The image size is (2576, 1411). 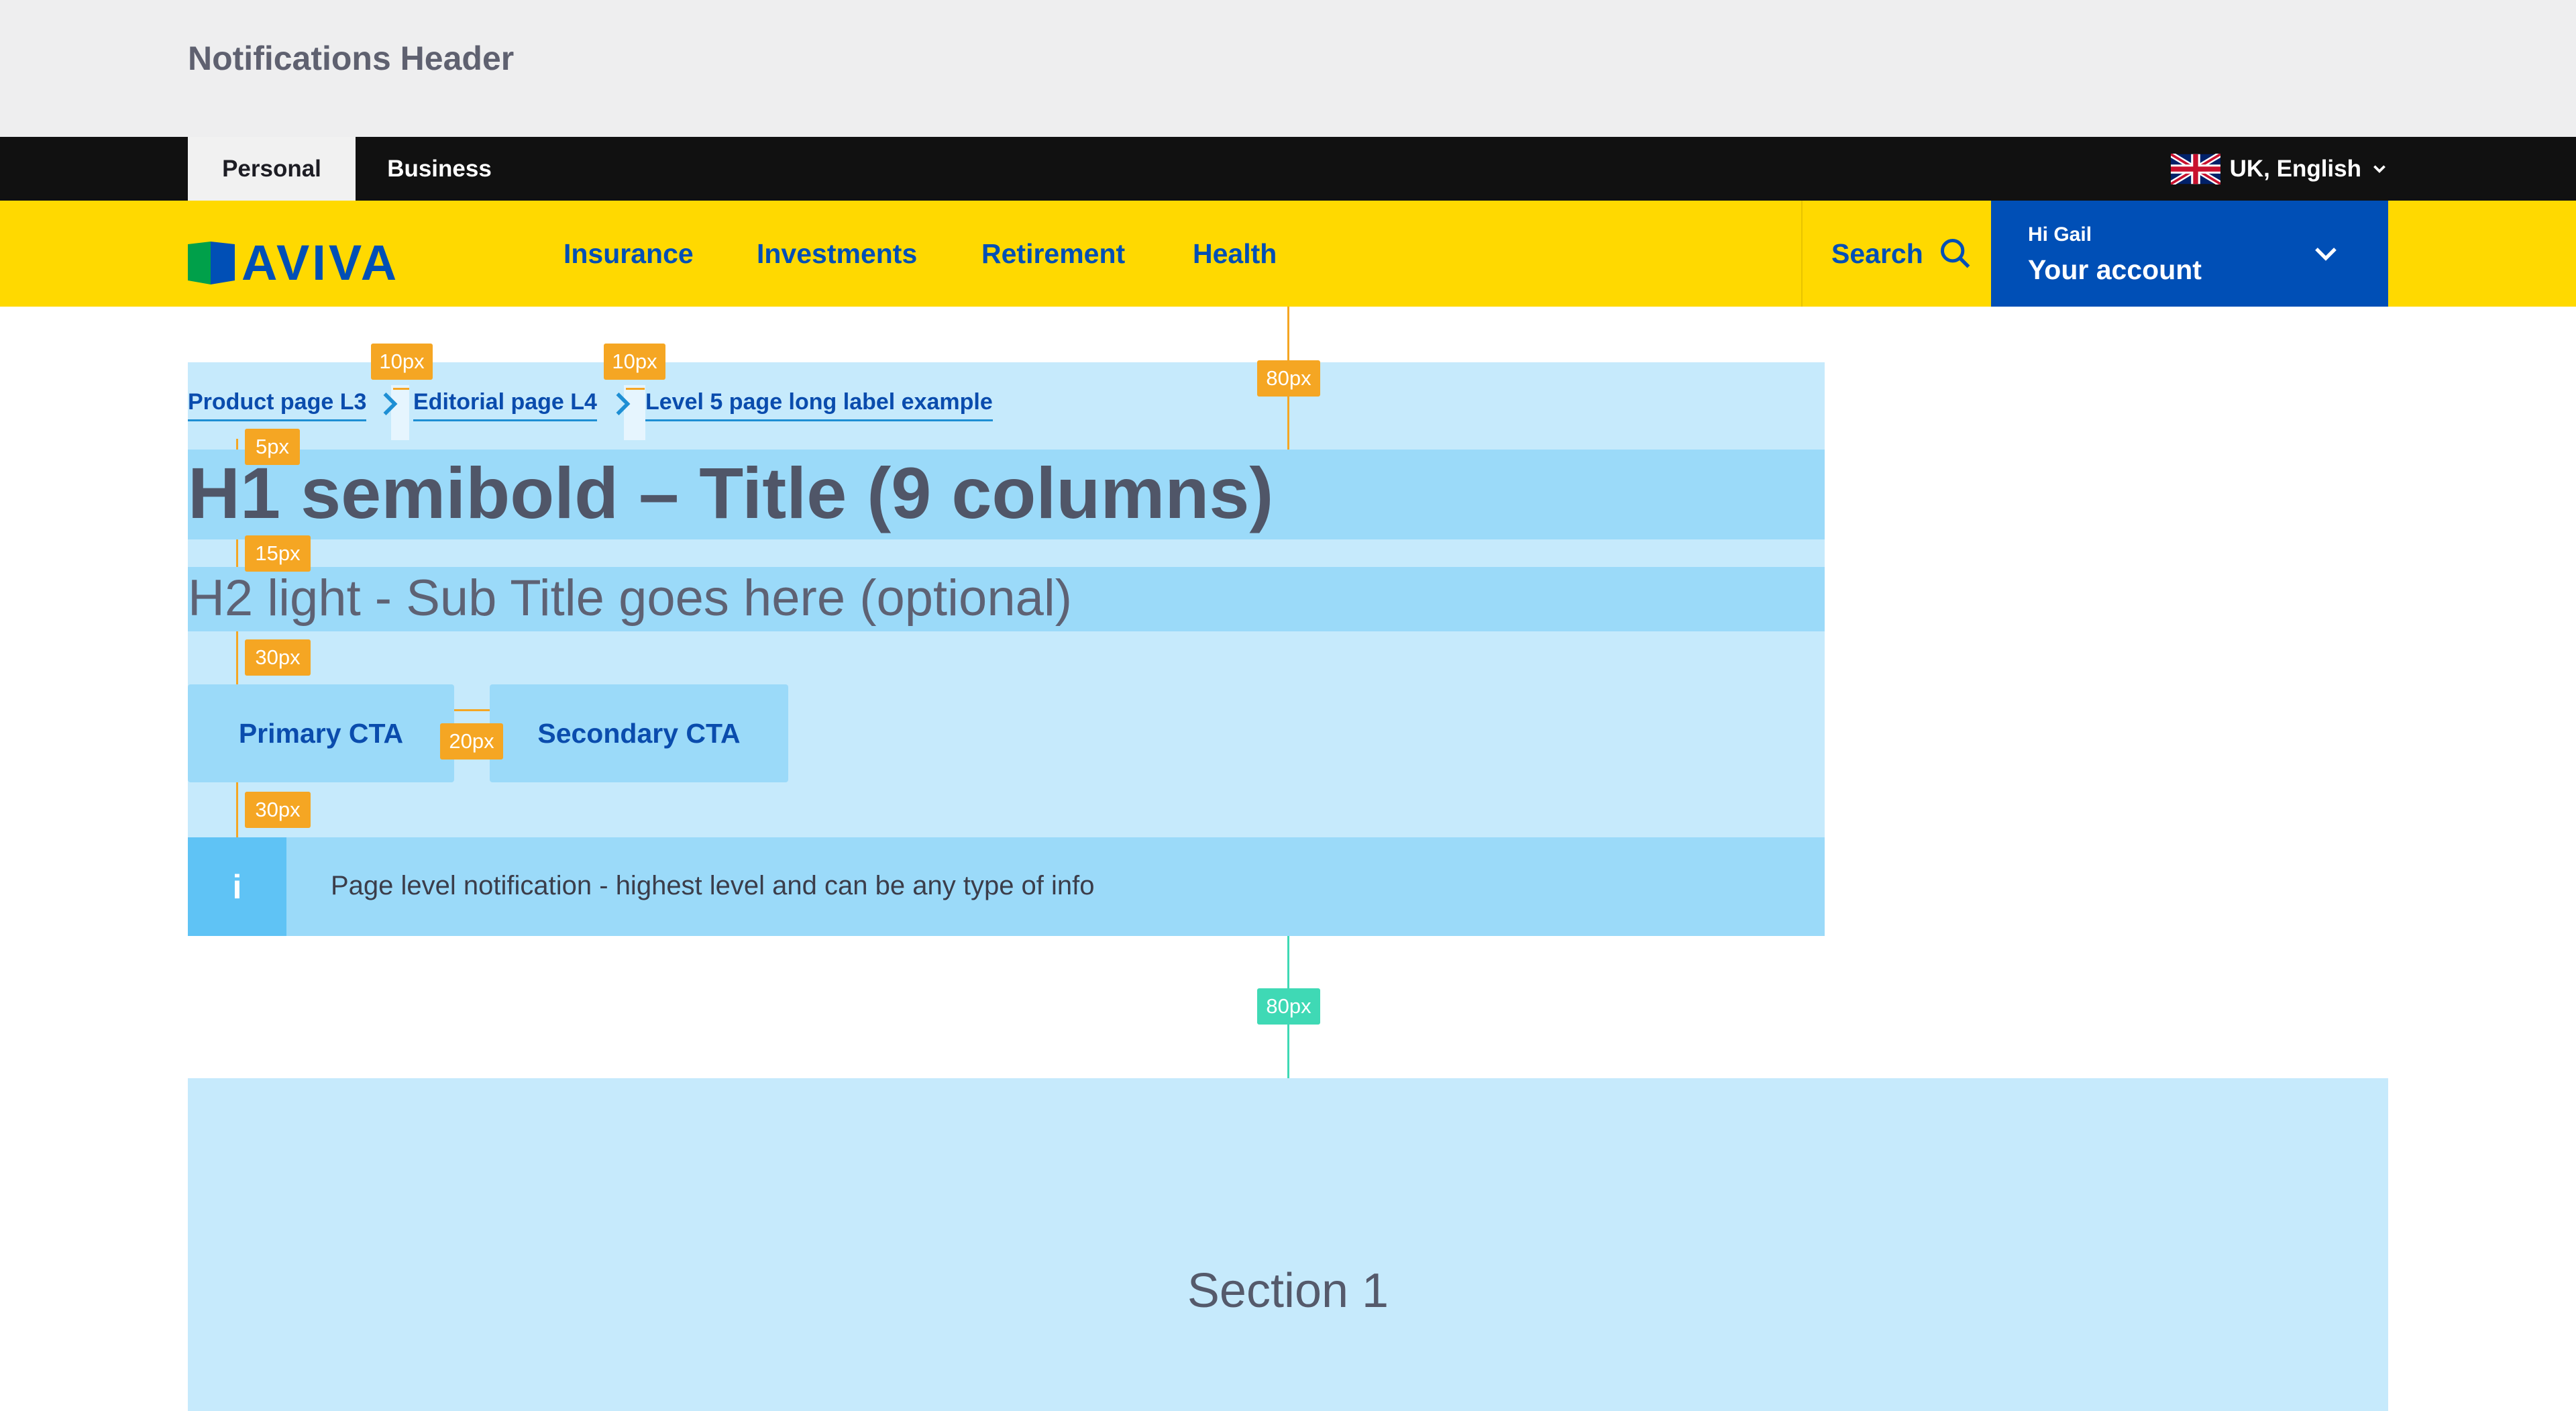 I want to click on spacing-tag-crumb-to-h1: 5px, so click(x=272, y=447).